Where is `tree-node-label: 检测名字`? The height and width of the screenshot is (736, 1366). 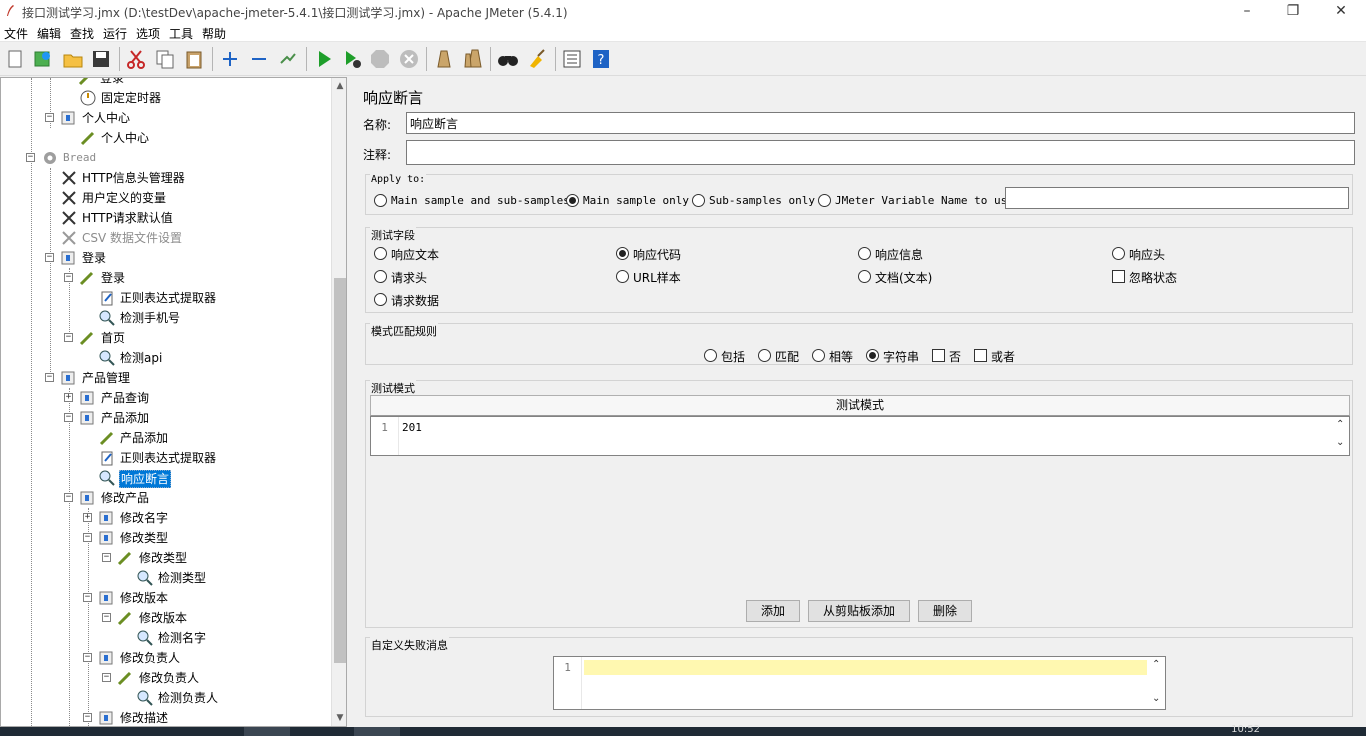
tree-node-label: 检测名字 is located at coordinates (182, 638).